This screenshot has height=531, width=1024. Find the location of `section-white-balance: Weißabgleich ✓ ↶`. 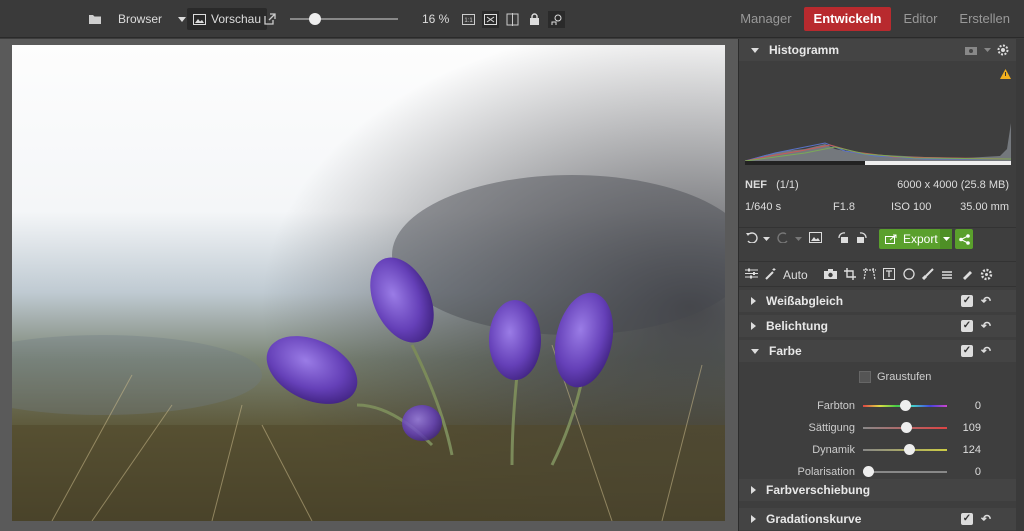

section-white-balance: Weißabgleich ✓ ↶ is located at coordinates (878, 301).